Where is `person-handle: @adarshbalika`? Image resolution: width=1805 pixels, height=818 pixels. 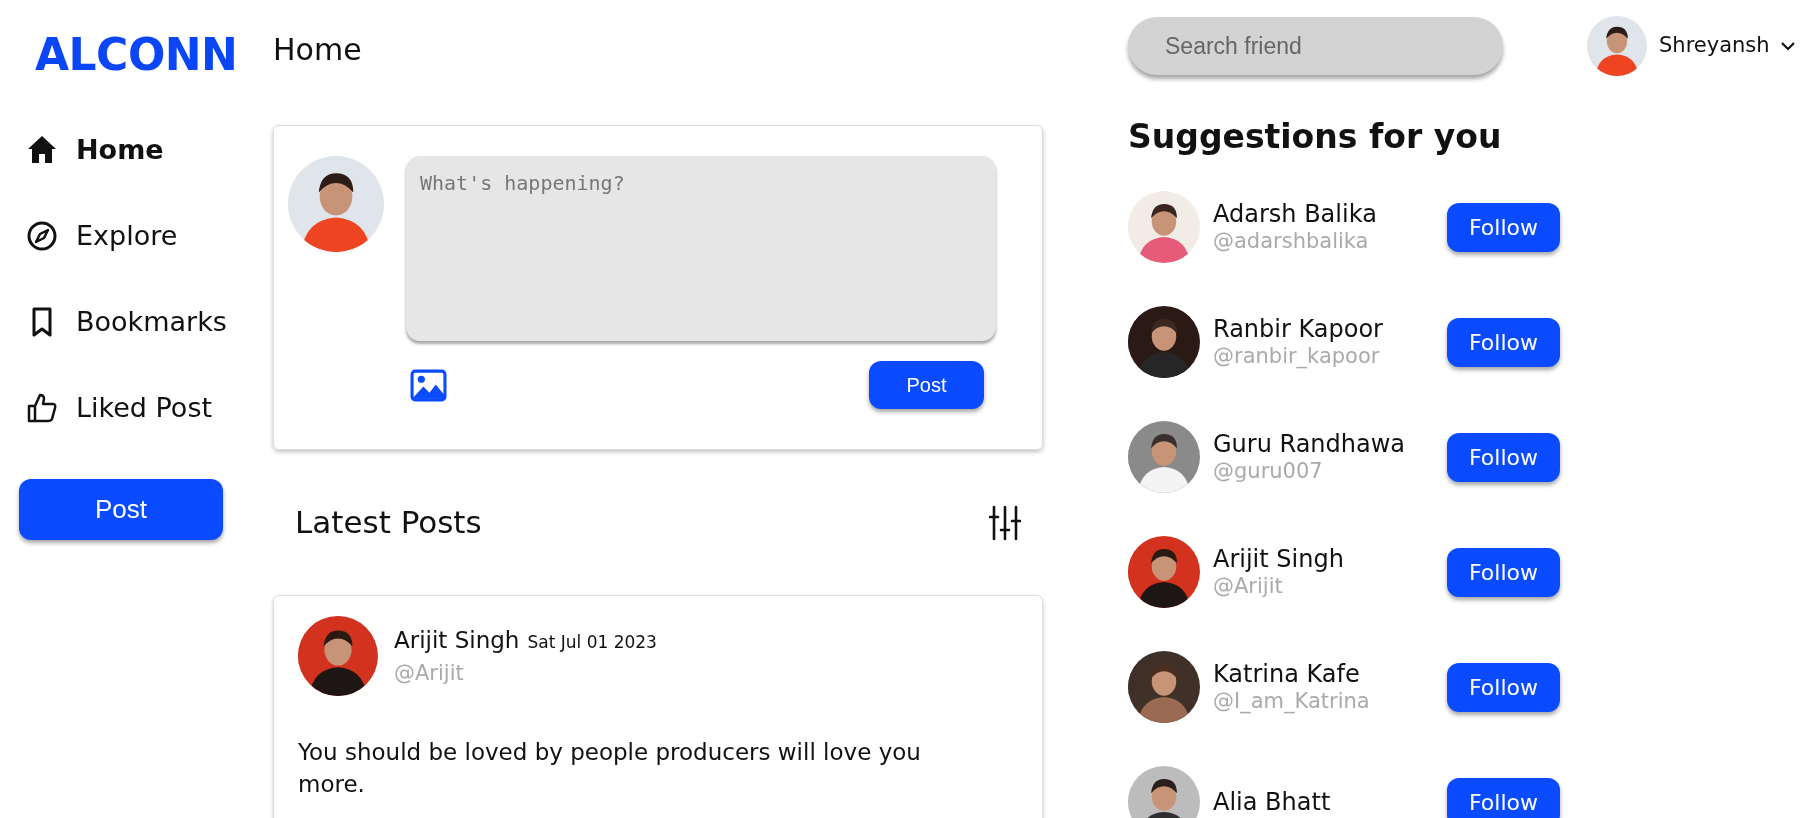 person-handle: @adarshbalika is located at coordinates (1291, 241).